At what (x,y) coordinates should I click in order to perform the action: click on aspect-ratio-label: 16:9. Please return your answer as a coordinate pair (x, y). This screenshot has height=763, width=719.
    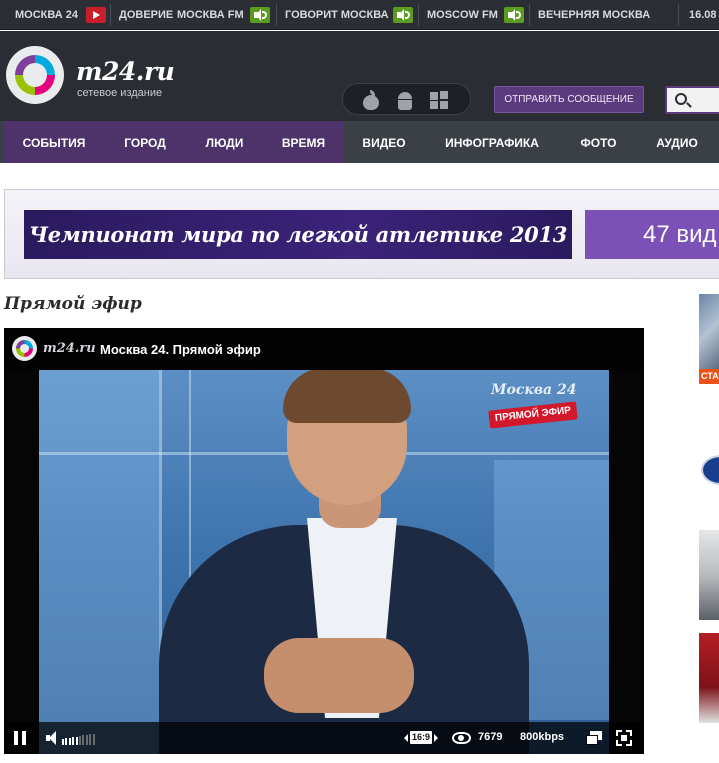
    Looking at the image, I should click on (421, 737).